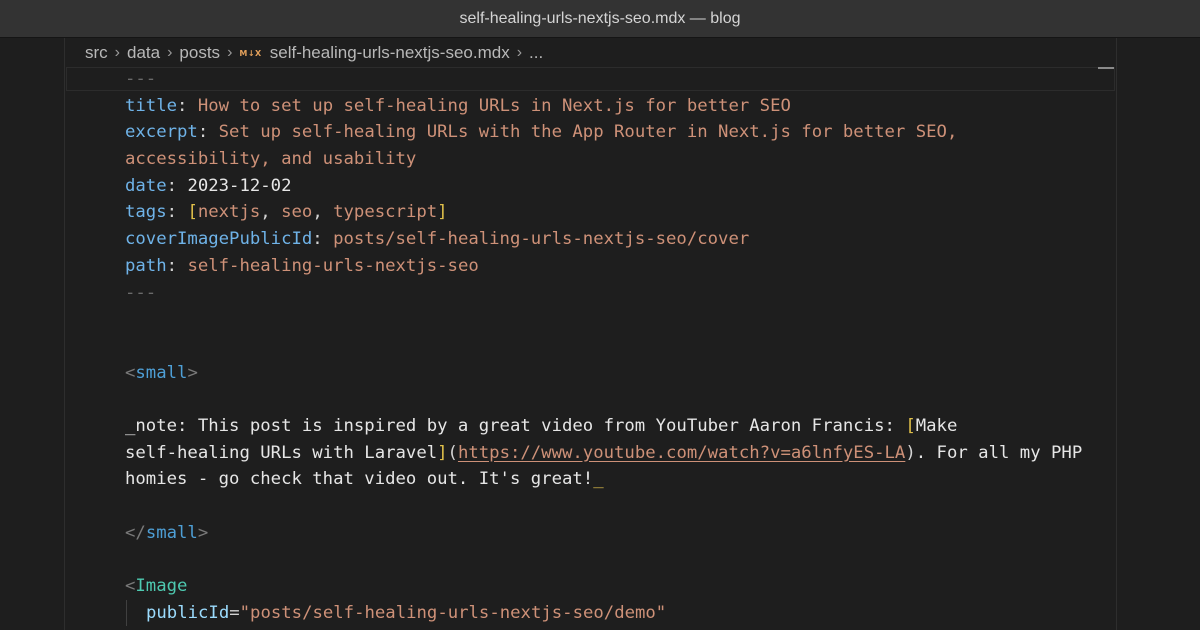 This screenshot has width=1200, height=630. I want to click on yaml-key-tags: tags, so click(146, 212).